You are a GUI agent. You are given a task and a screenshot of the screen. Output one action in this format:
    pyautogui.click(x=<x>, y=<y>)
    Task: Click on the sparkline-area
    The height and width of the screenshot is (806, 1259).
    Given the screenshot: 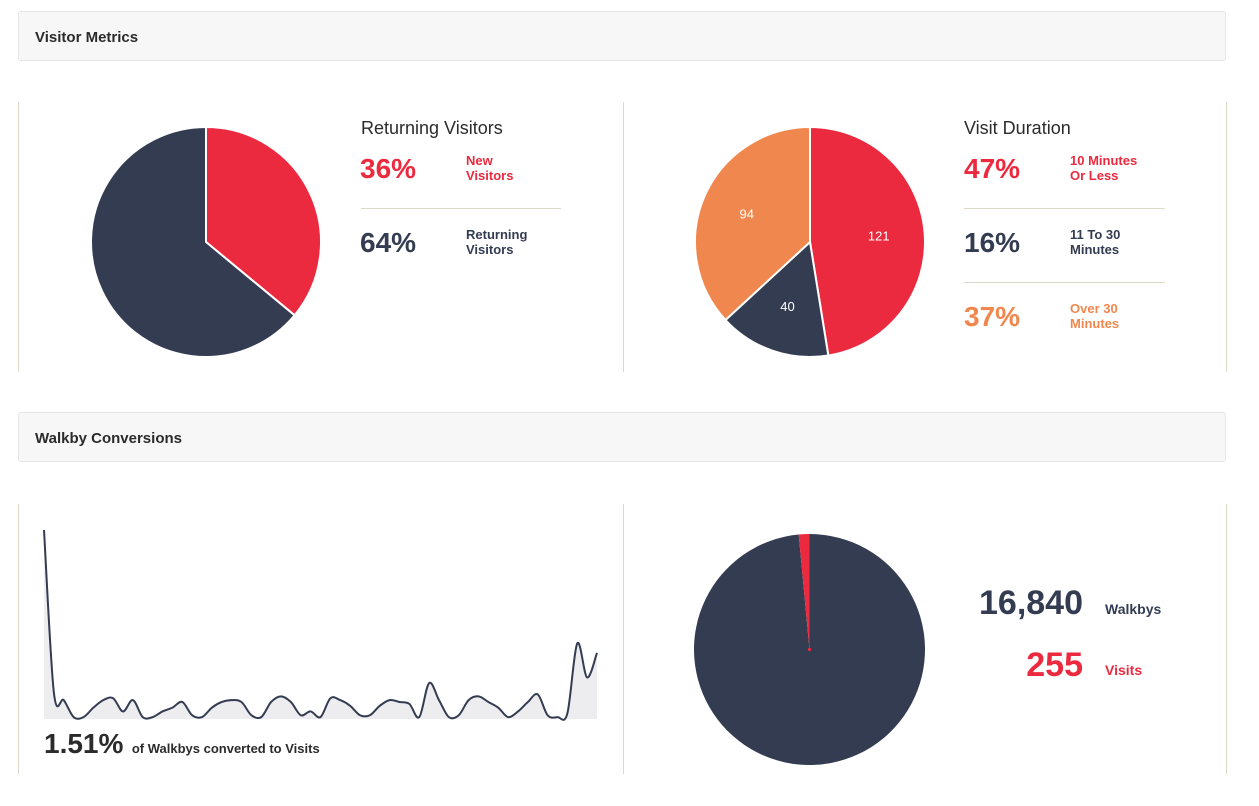 What is the action you would take?
    pyautogui.click(x=320, y=625)
    